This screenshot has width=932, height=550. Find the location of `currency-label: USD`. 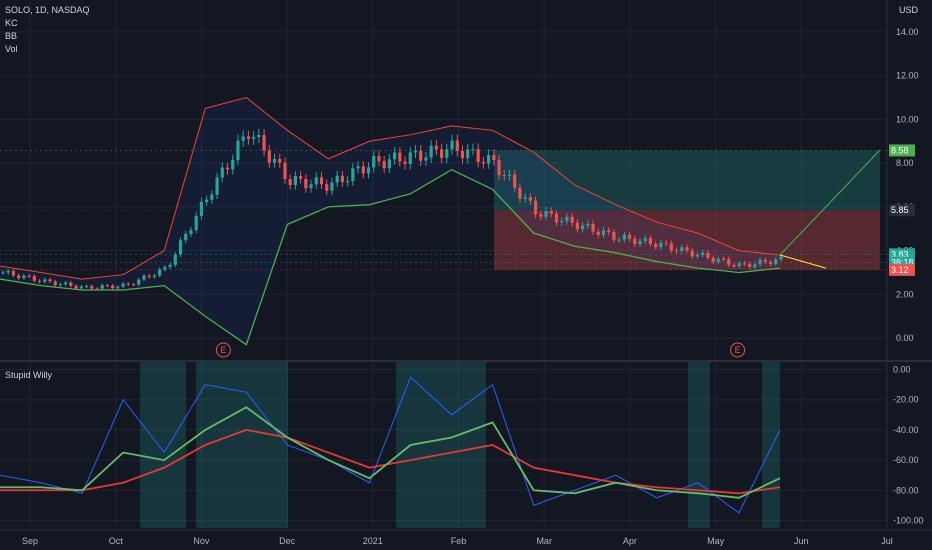

currency-label: USD is located at coordinates (908, 10).